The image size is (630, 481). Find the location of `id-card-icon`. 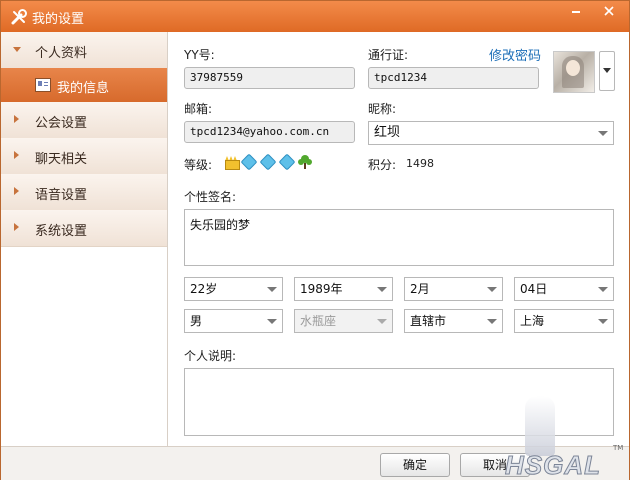

id-card-icon is located at coordinates (43, 85).